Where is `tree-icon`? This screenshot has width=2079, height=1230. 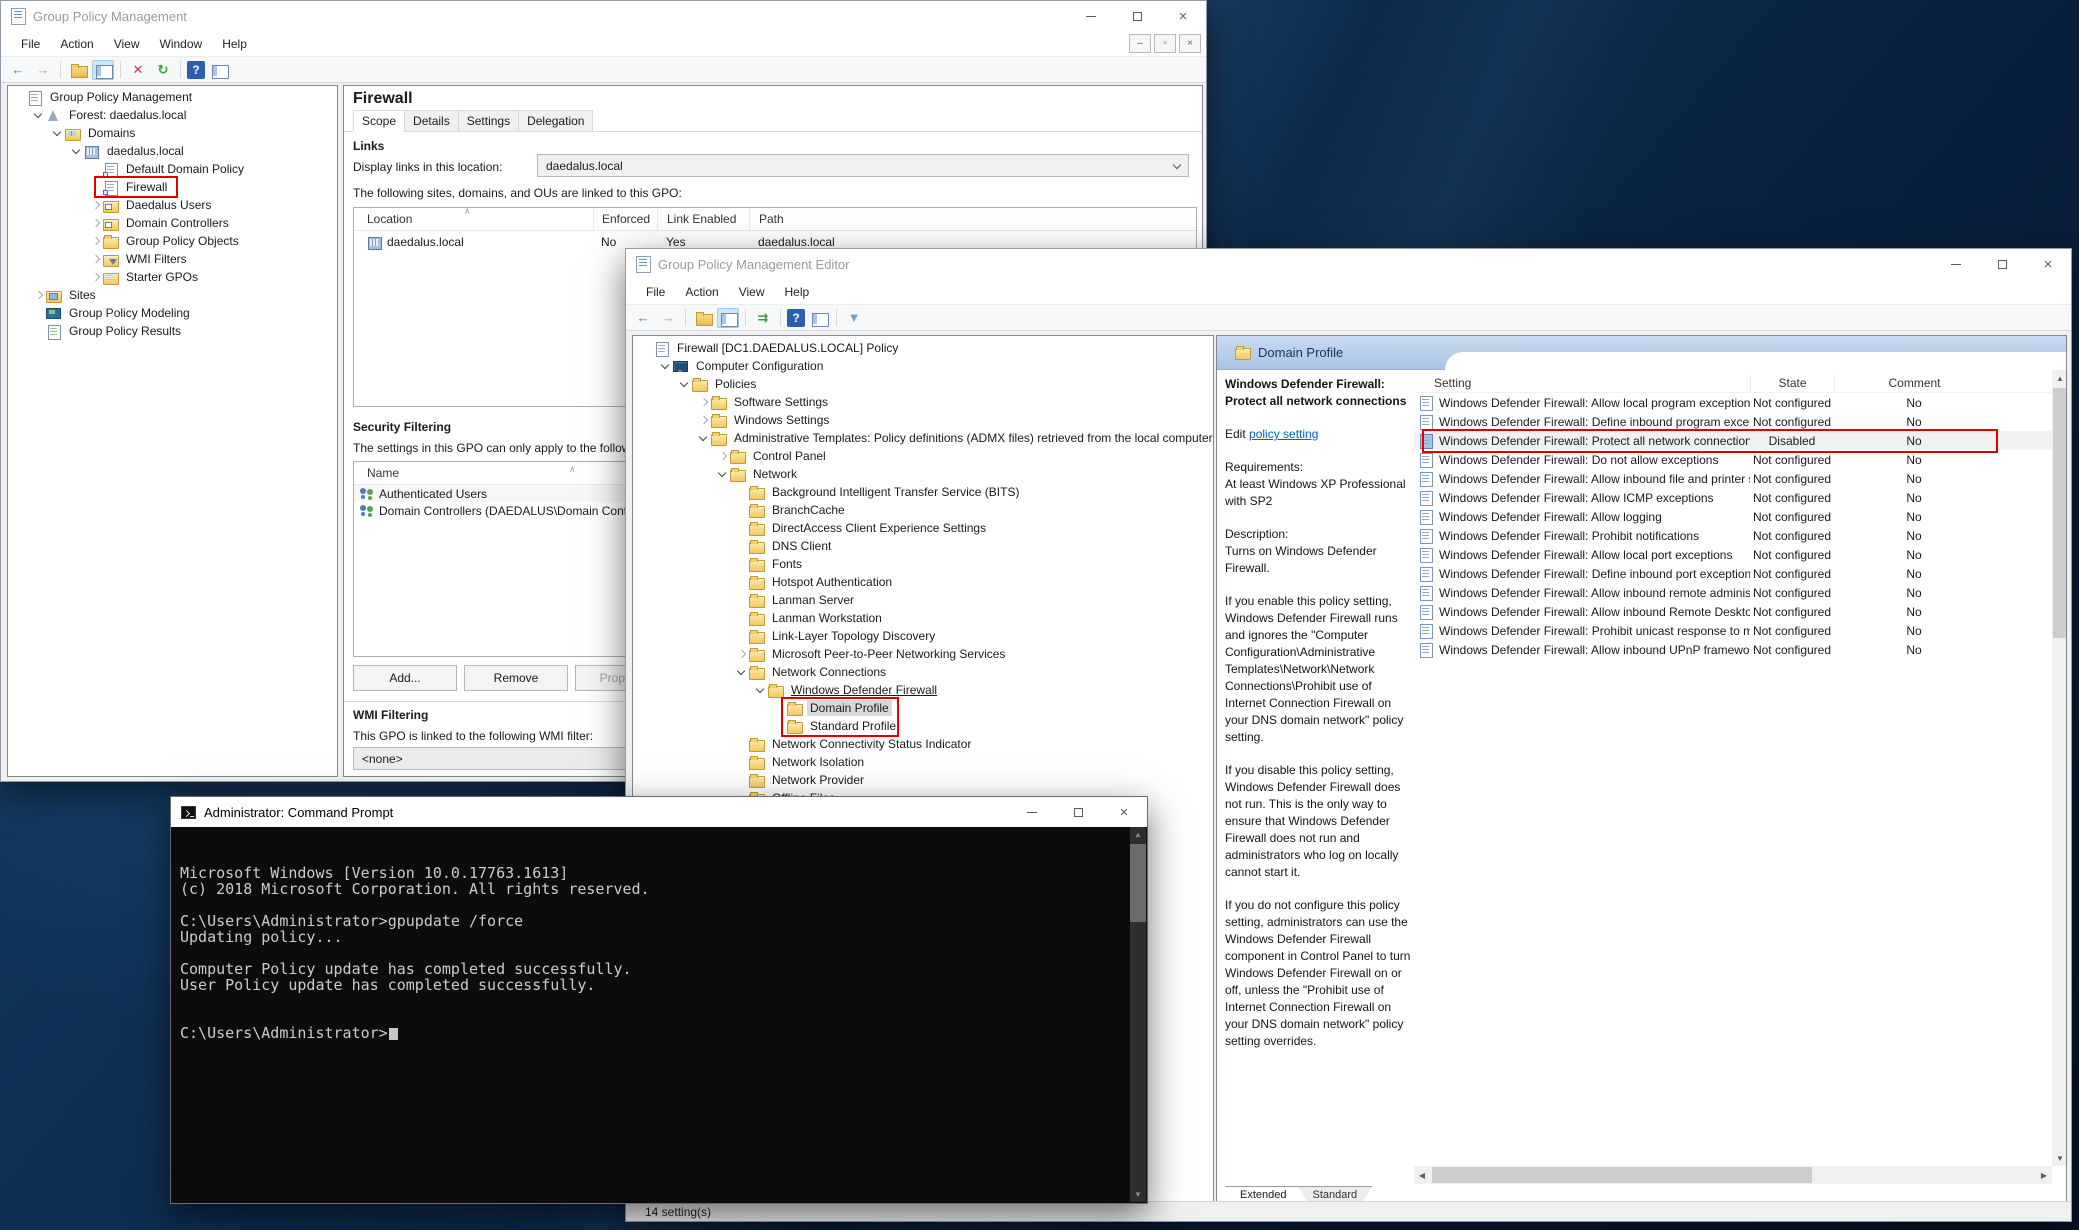 tree-icon is located at coordinates (103, 69).